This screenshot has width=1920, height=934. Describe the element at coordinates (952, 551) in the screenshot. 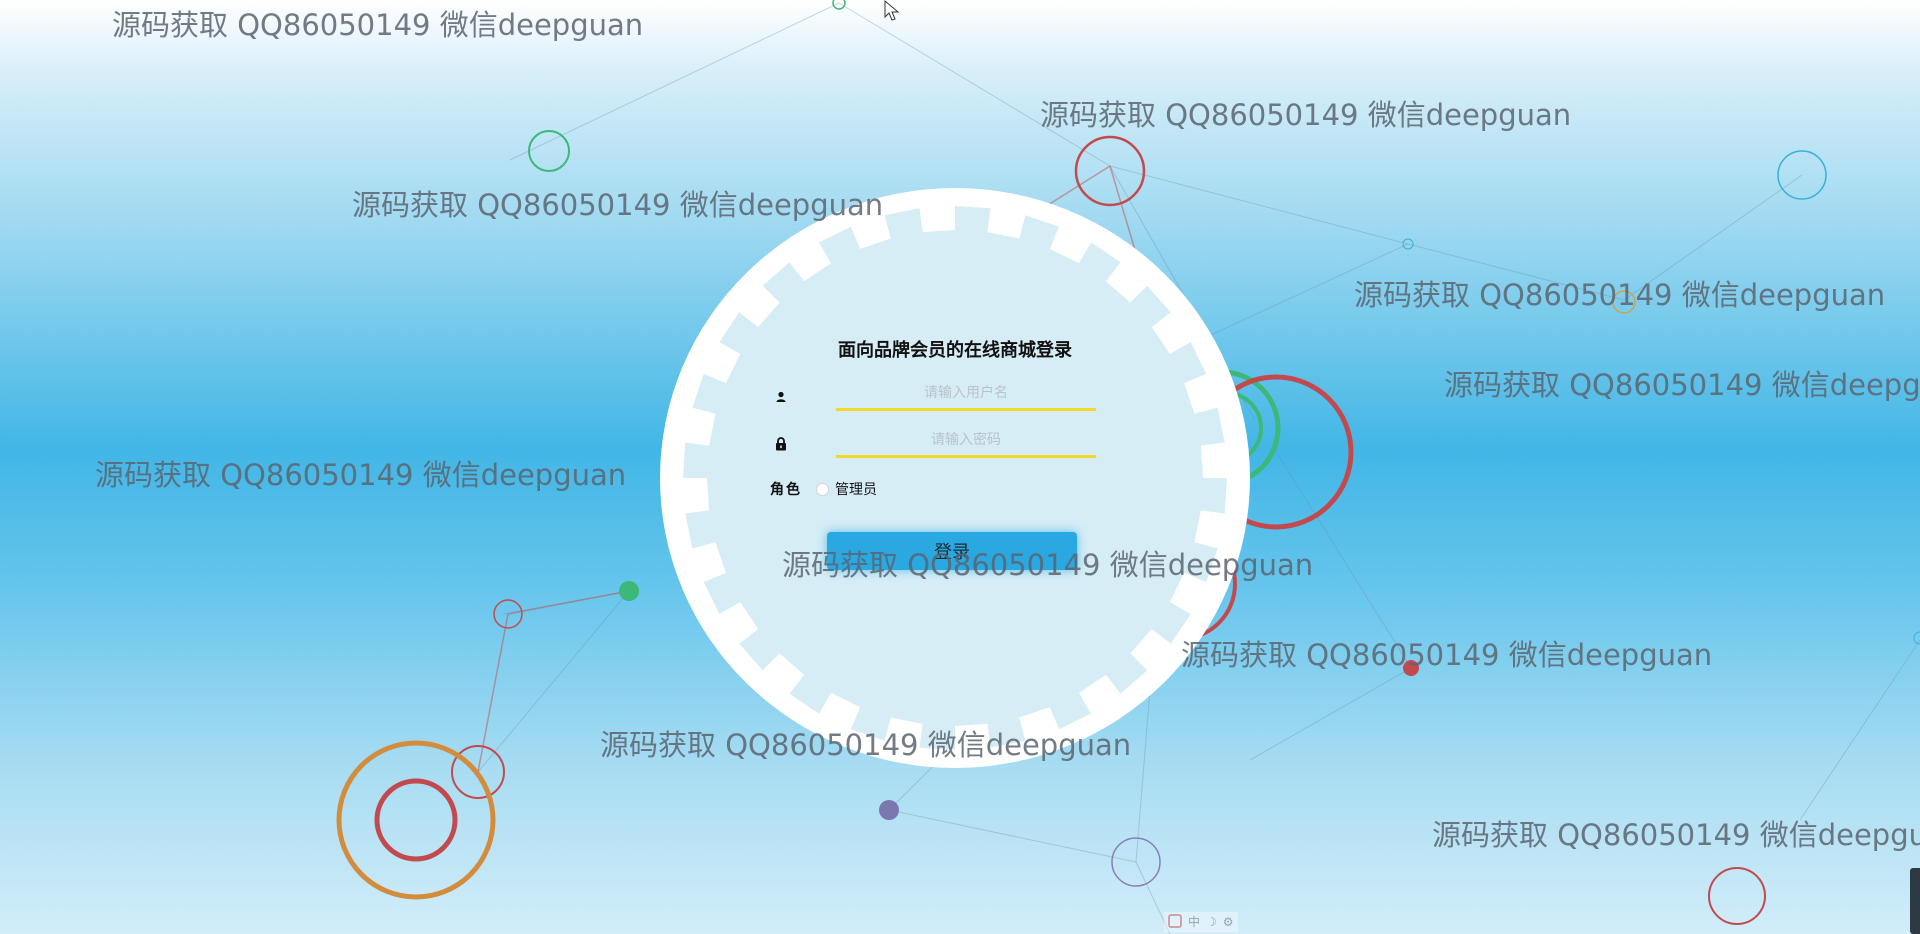

I see `login-button: 登录` at that location.